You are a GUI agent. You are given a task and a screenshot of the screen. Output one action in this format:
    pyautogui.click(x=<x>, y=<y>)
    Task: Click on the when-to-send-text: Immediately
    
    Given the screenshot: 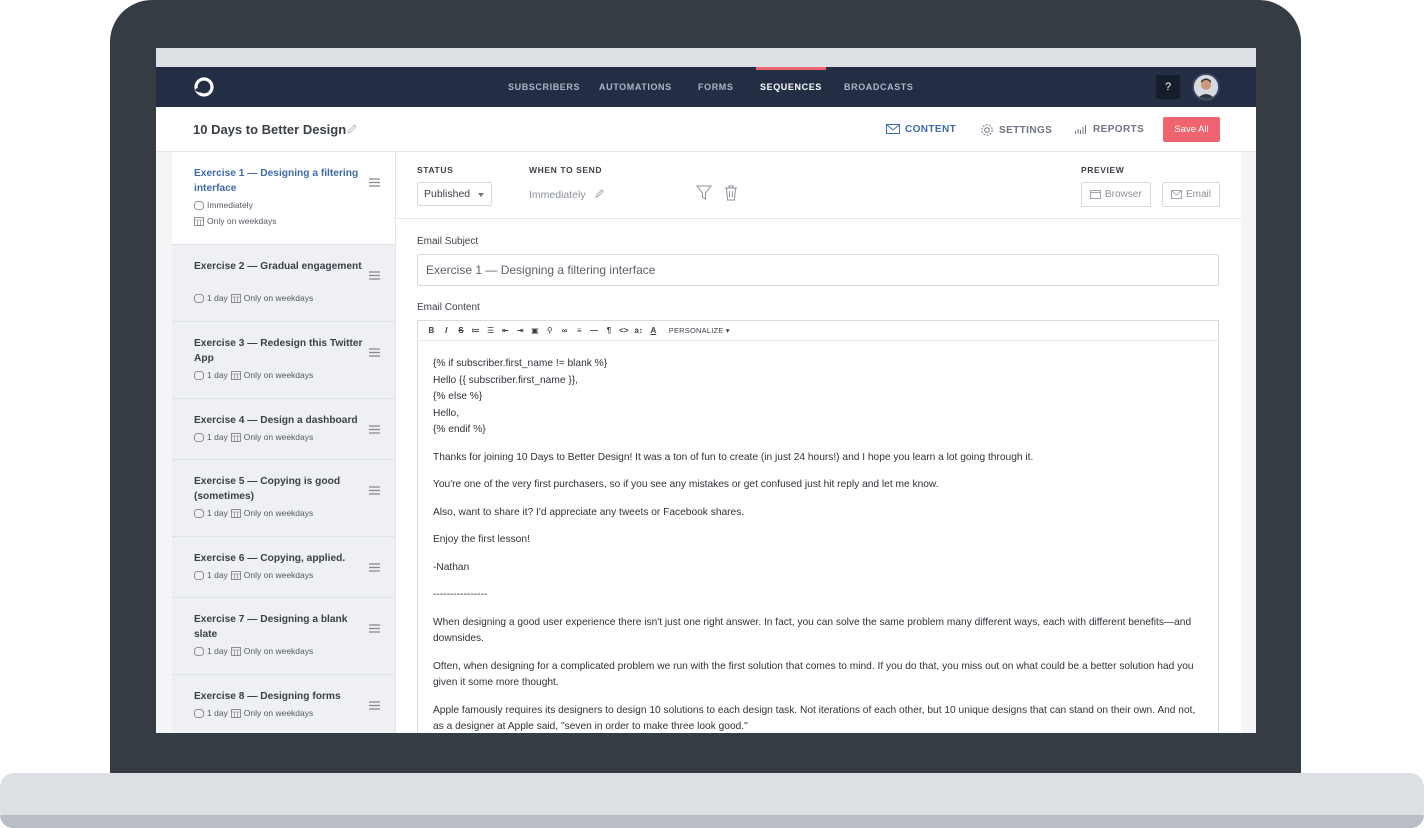 What is the action you would take?
    pyautogui.click(x=557, y=195)
    